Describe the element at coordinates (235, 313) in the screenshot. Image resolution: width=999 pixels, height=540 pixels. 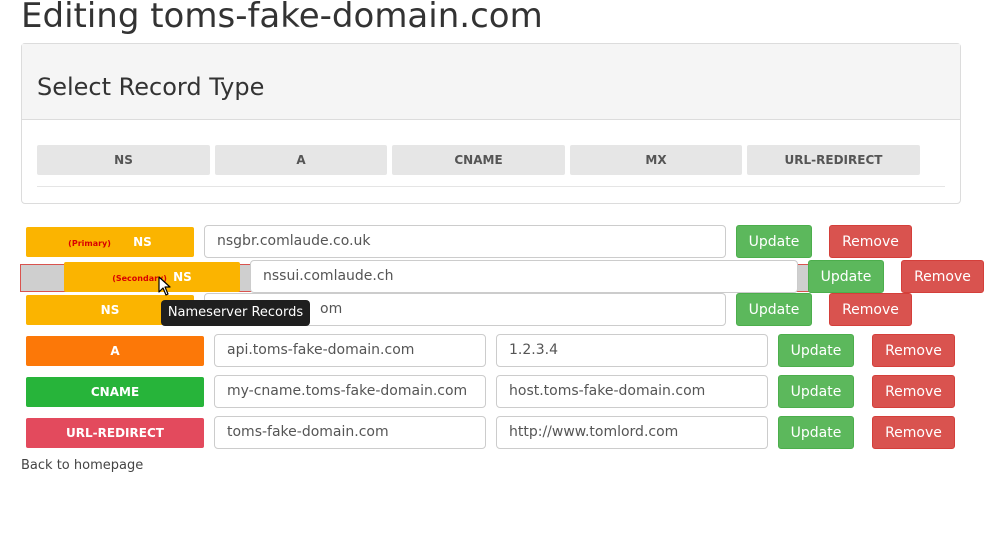
I see `nameserver-tooltip: Nameserver Records` at that location.